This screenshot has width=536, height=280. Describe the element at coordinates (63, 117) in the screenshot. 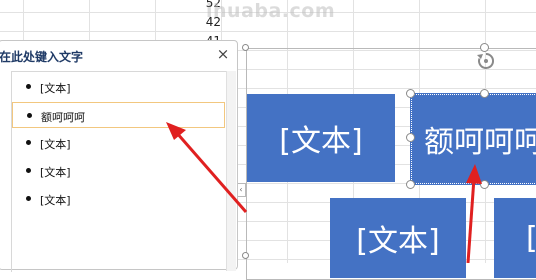

I see `list-item-text: 额呵呵呵` at that location.